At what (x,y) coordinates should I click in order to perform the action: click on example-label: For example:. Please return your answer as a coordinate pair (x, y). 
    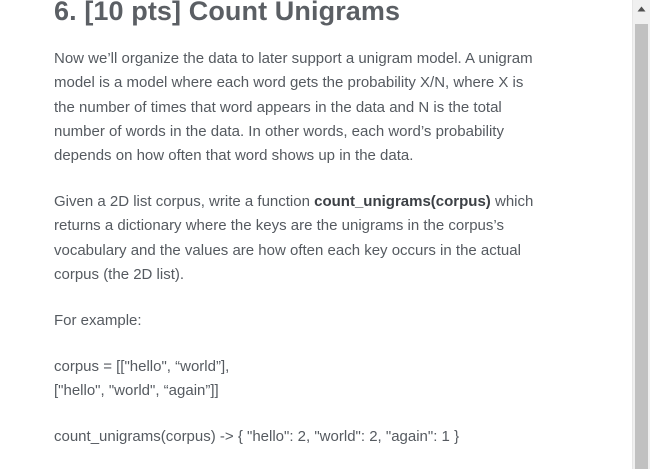
    Looking at the image, I should click on (98, 320).